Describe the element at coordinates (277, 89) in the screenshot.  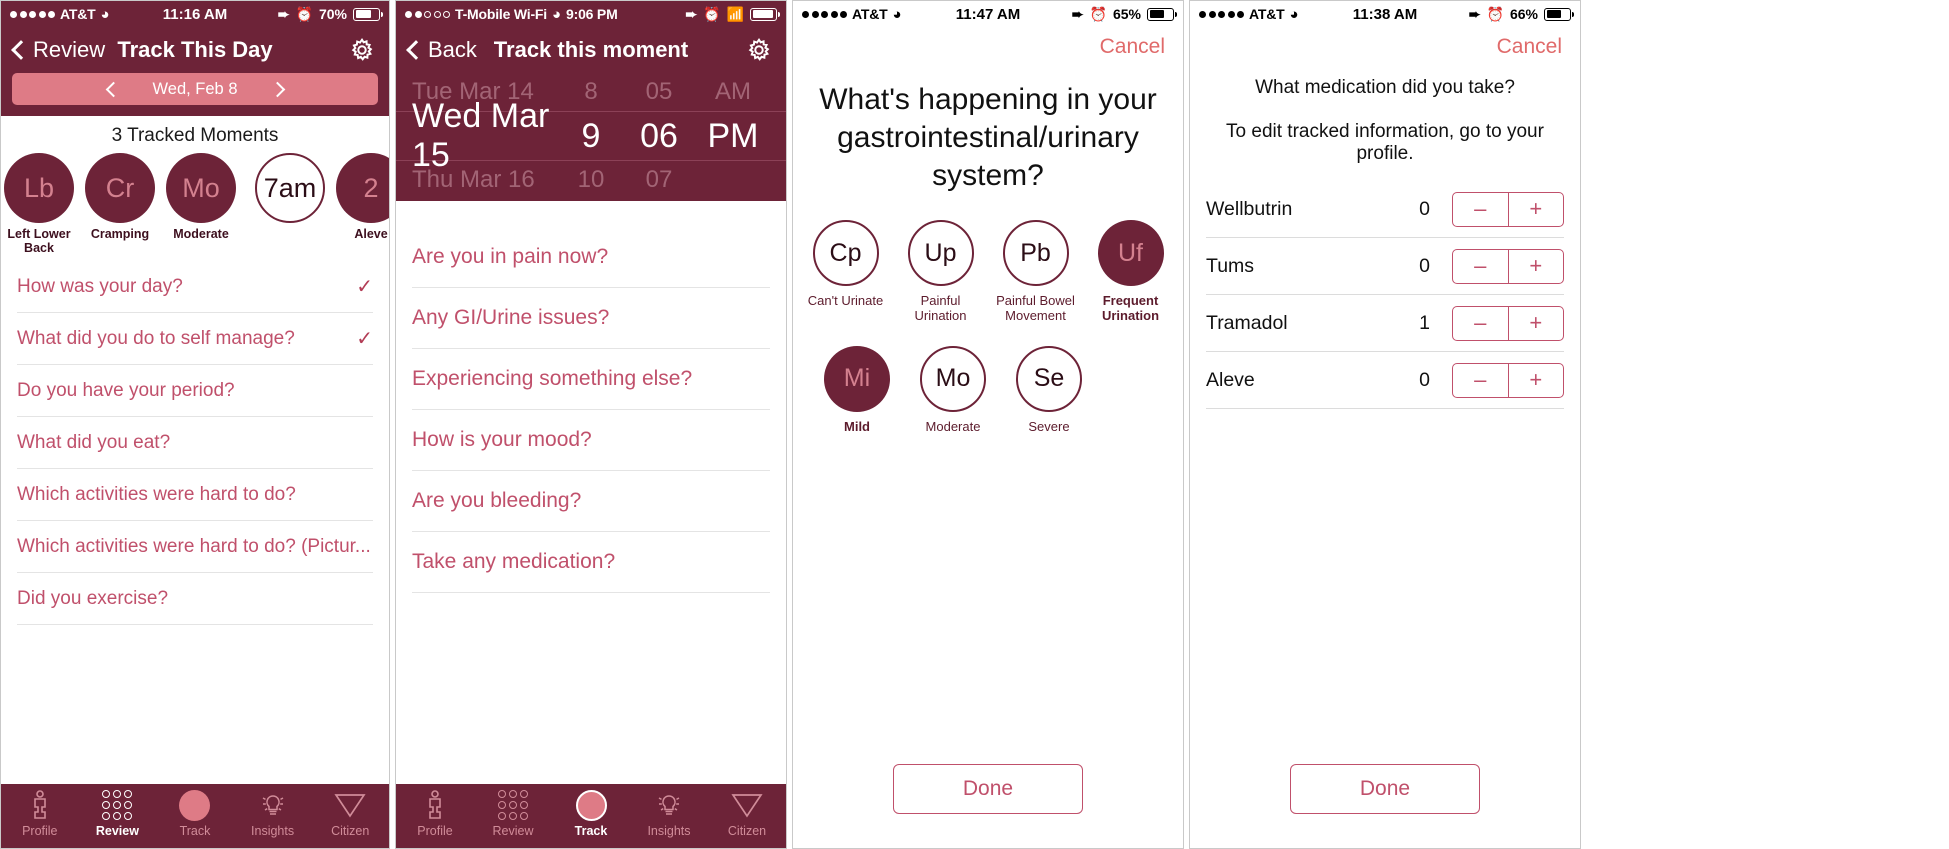
I see `chevron-right-icon` at that location.